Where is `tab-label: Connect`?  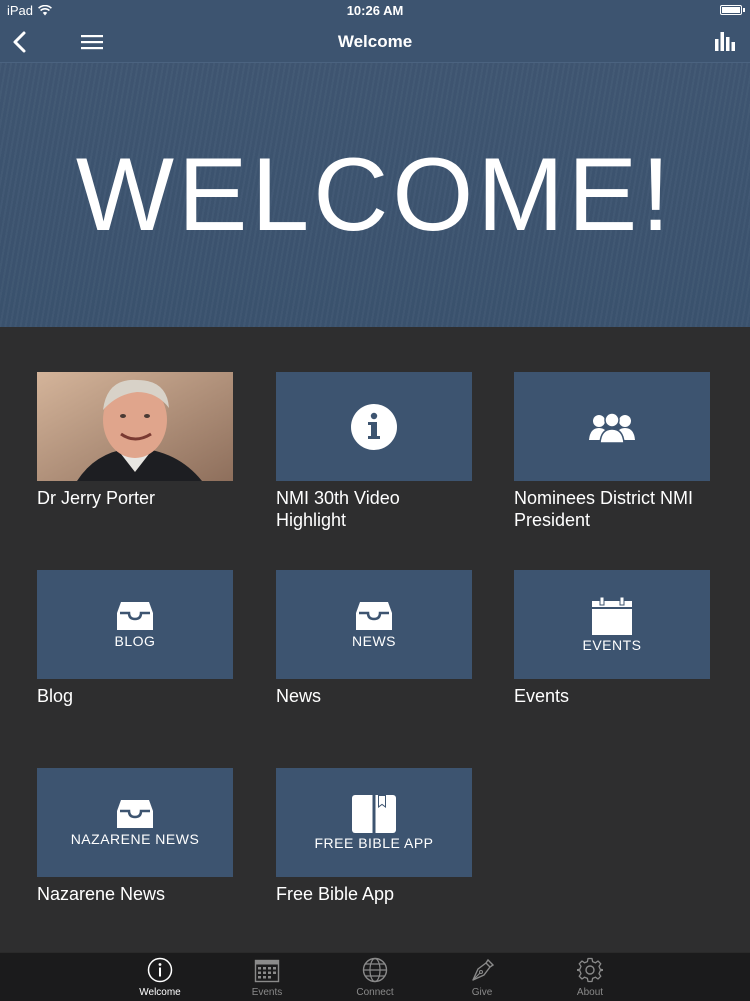
tab-label: Connect is located at coordinates (375, 992).